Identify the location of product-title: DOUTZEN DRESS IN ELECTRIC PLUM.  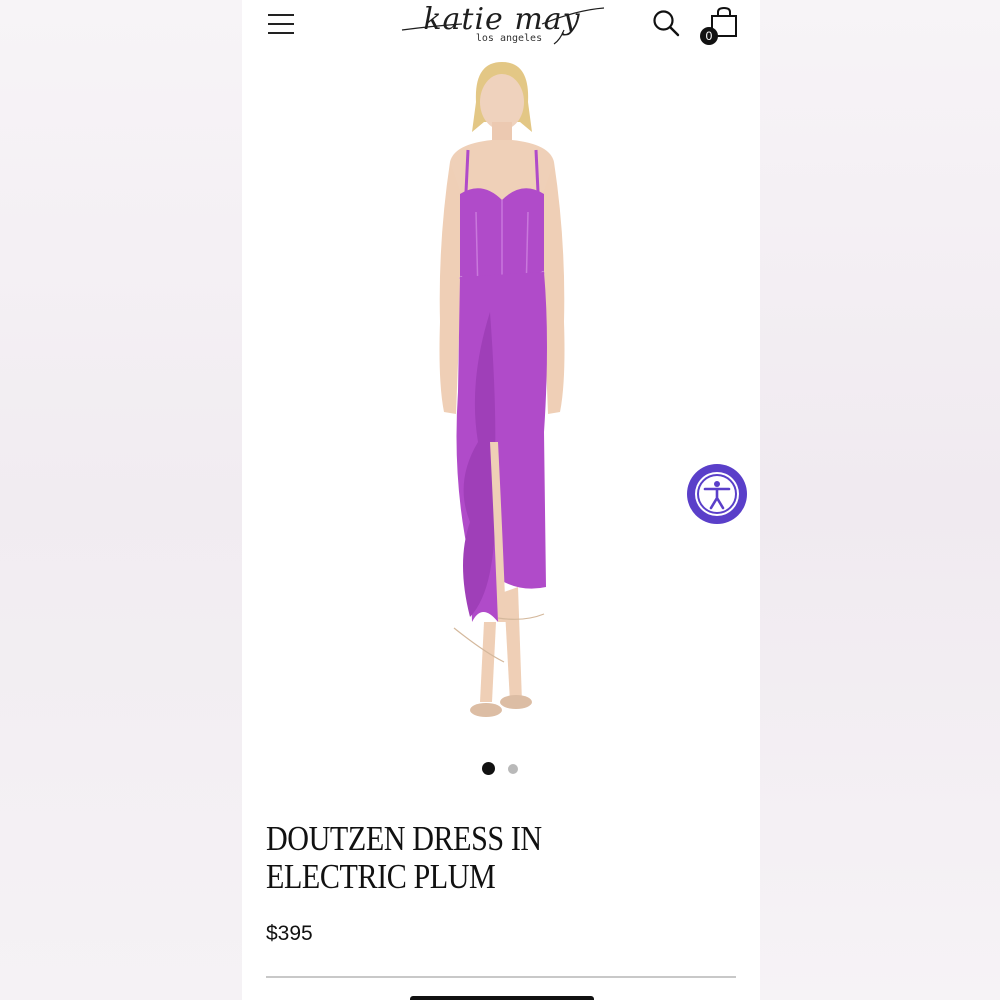
(404, 857).